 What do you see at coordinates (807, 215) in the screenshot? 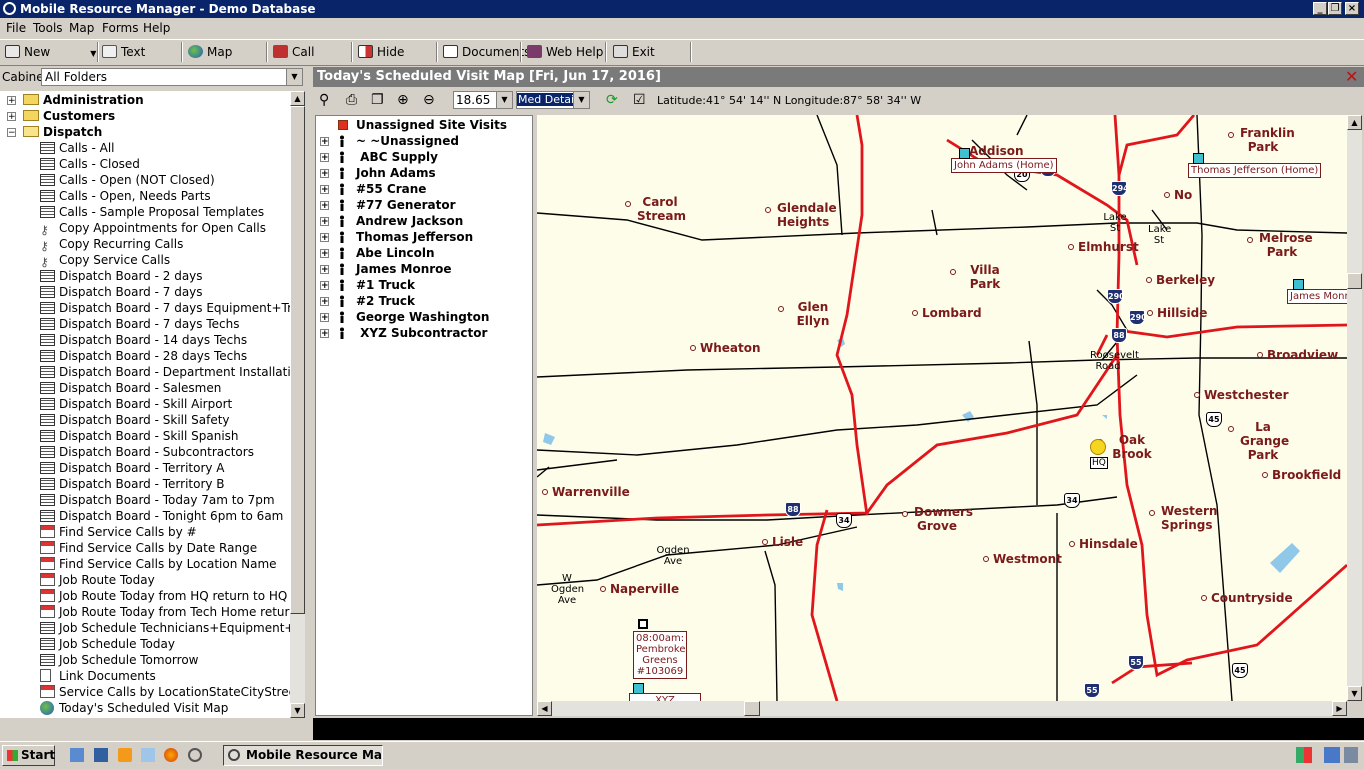
I see `city-label: Glendale Heights` at bounding box center [807, 215].